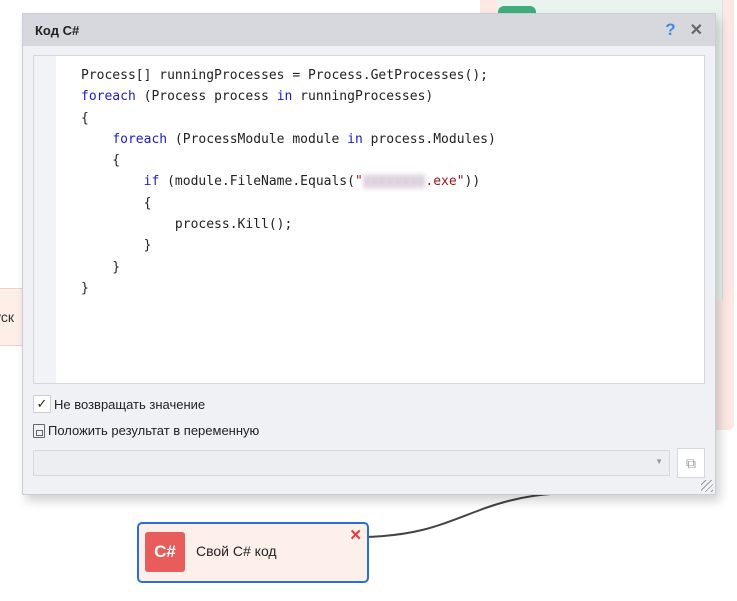 This screenshot has width=737, height=601. I want to click on close-icon: ✕, so click(696, 30).